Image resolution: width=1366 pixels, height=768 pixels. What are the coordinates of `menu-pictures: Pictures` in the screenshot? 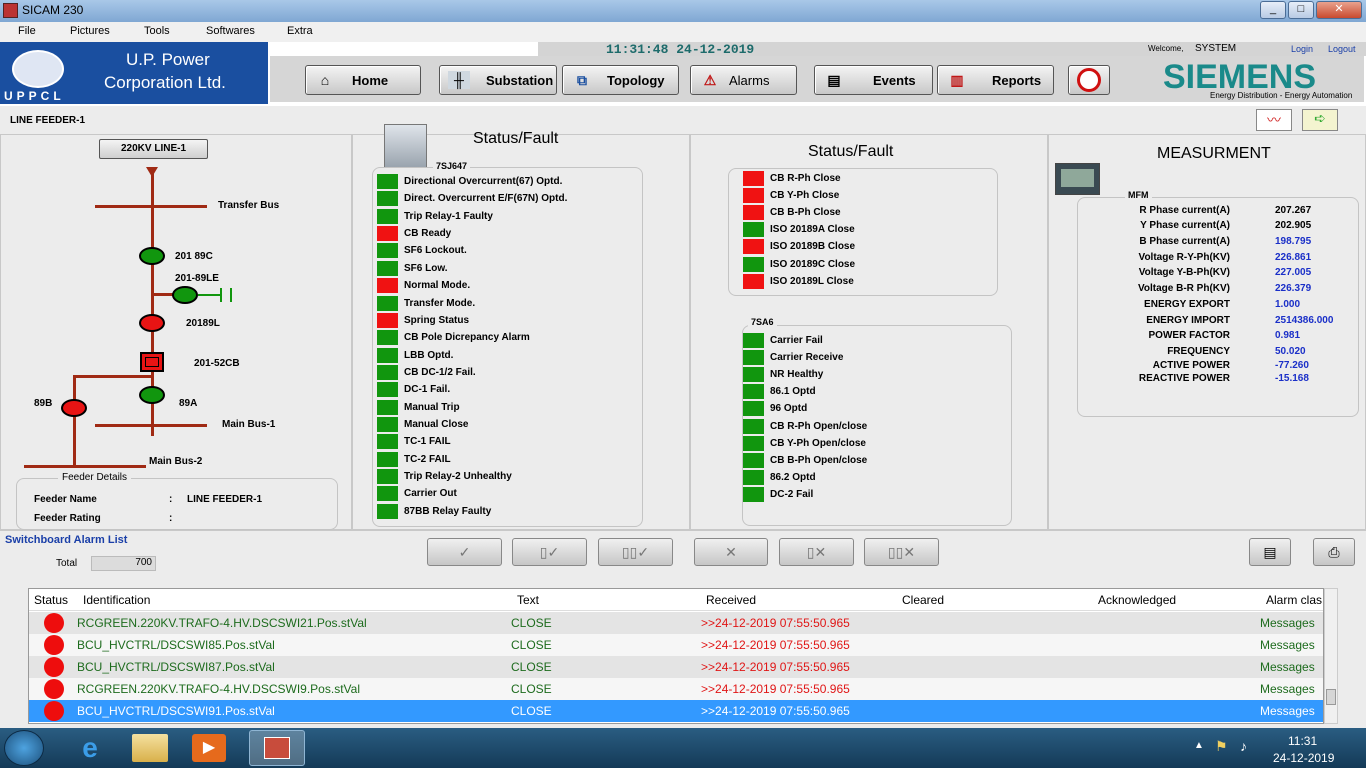 It's located at (90, 31).